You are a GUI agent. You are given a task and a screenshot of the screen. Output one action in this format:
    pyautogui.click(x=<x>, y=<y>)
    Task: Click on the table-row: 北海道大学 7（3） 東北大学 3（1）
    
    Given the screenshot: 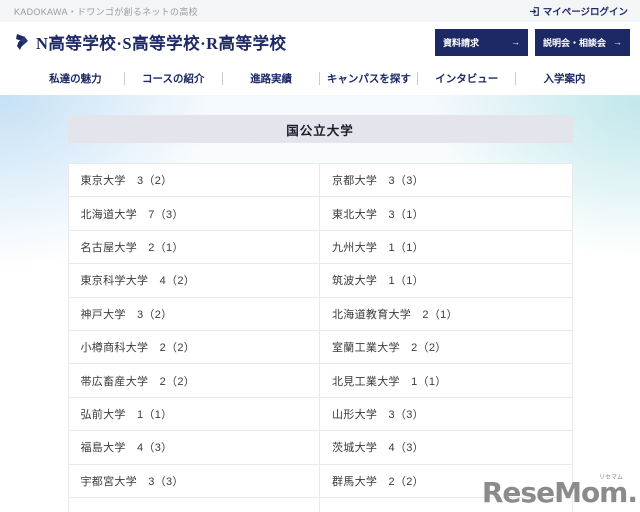 What is the action you would take?
    pyautogui.click(x=320, y=214)
    